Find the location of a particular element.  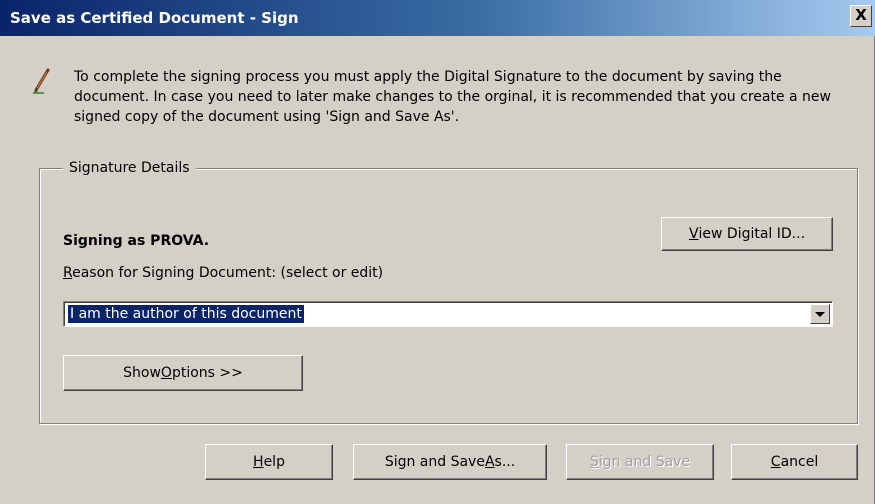

help-accel: H is located at coordinates (258, 462).